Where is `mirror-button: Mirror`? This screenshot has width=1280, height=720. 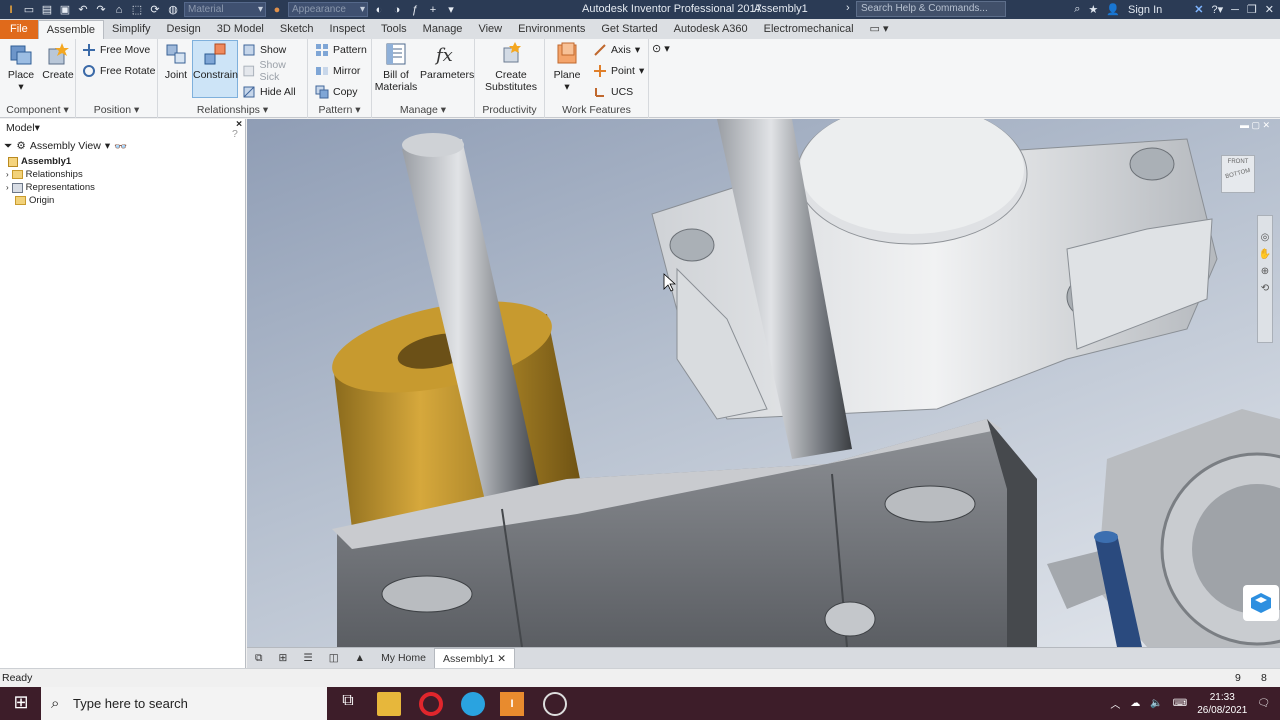
mirror-button: Mirror is located at coordinates (337, 71).